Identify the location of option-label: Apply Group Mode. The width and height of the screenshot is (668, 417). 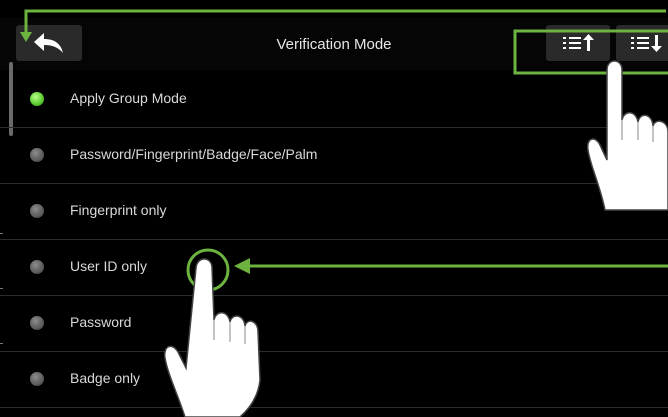
(128, 98).